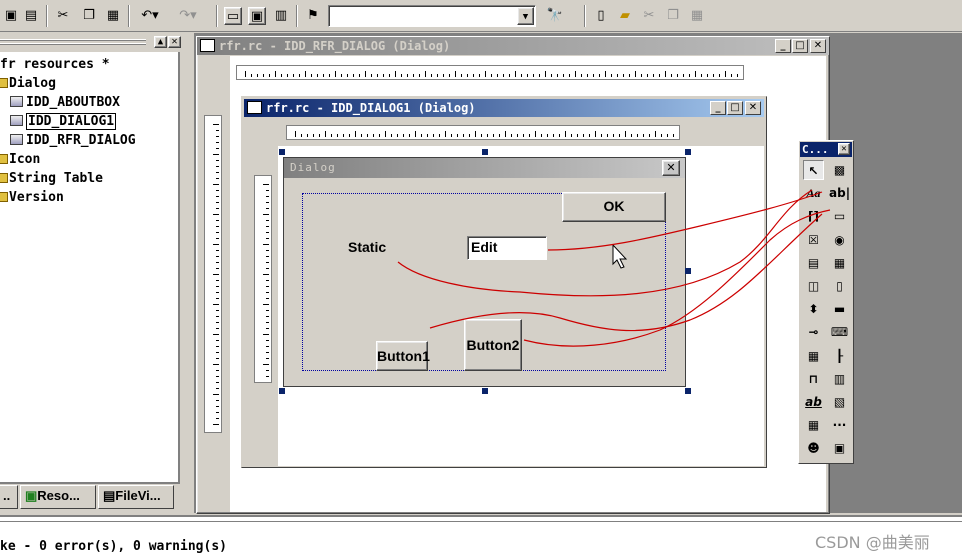 This screenshot has height=557, width=962. What do you see at coordinates (839, 263) in the screenshot?
I see `tool-list-box-icon: ▦` at bounding box center [839, 263].